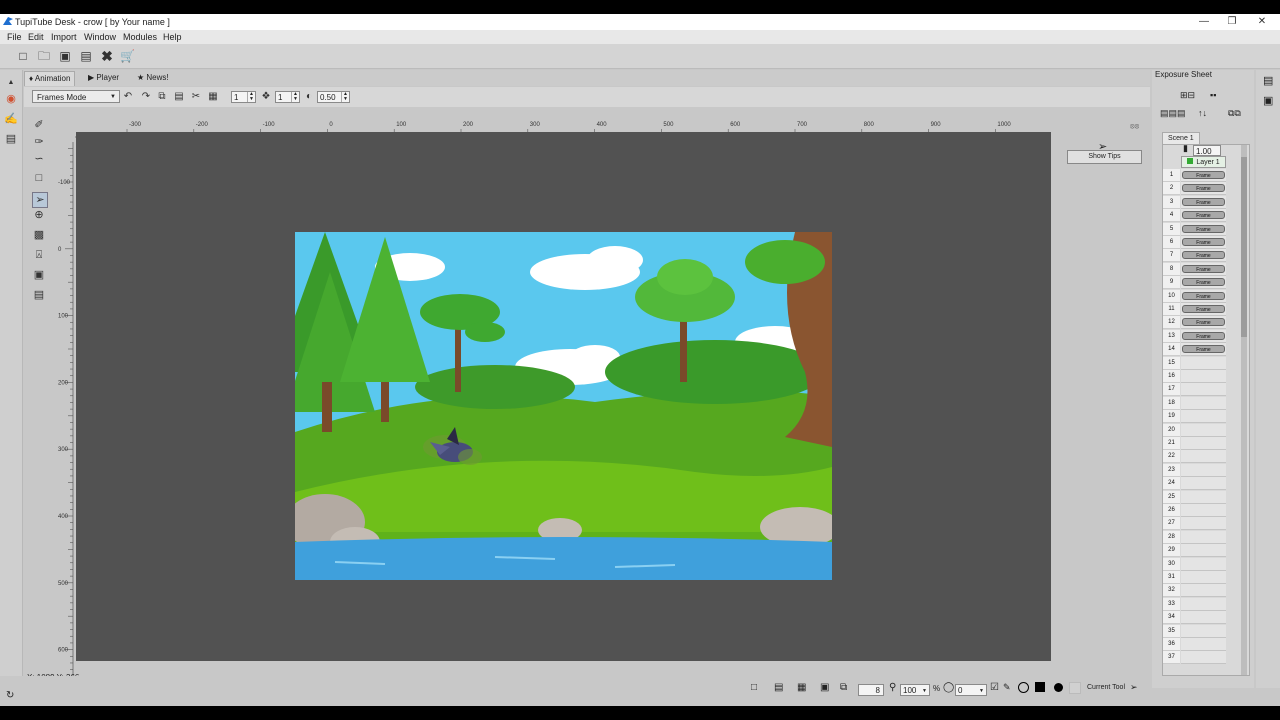  What do you see at coordinates (287, 97) in the screenshot?
I see `next-frames-spin: 1 ▲ ▼` at bounding box center [287, 97].